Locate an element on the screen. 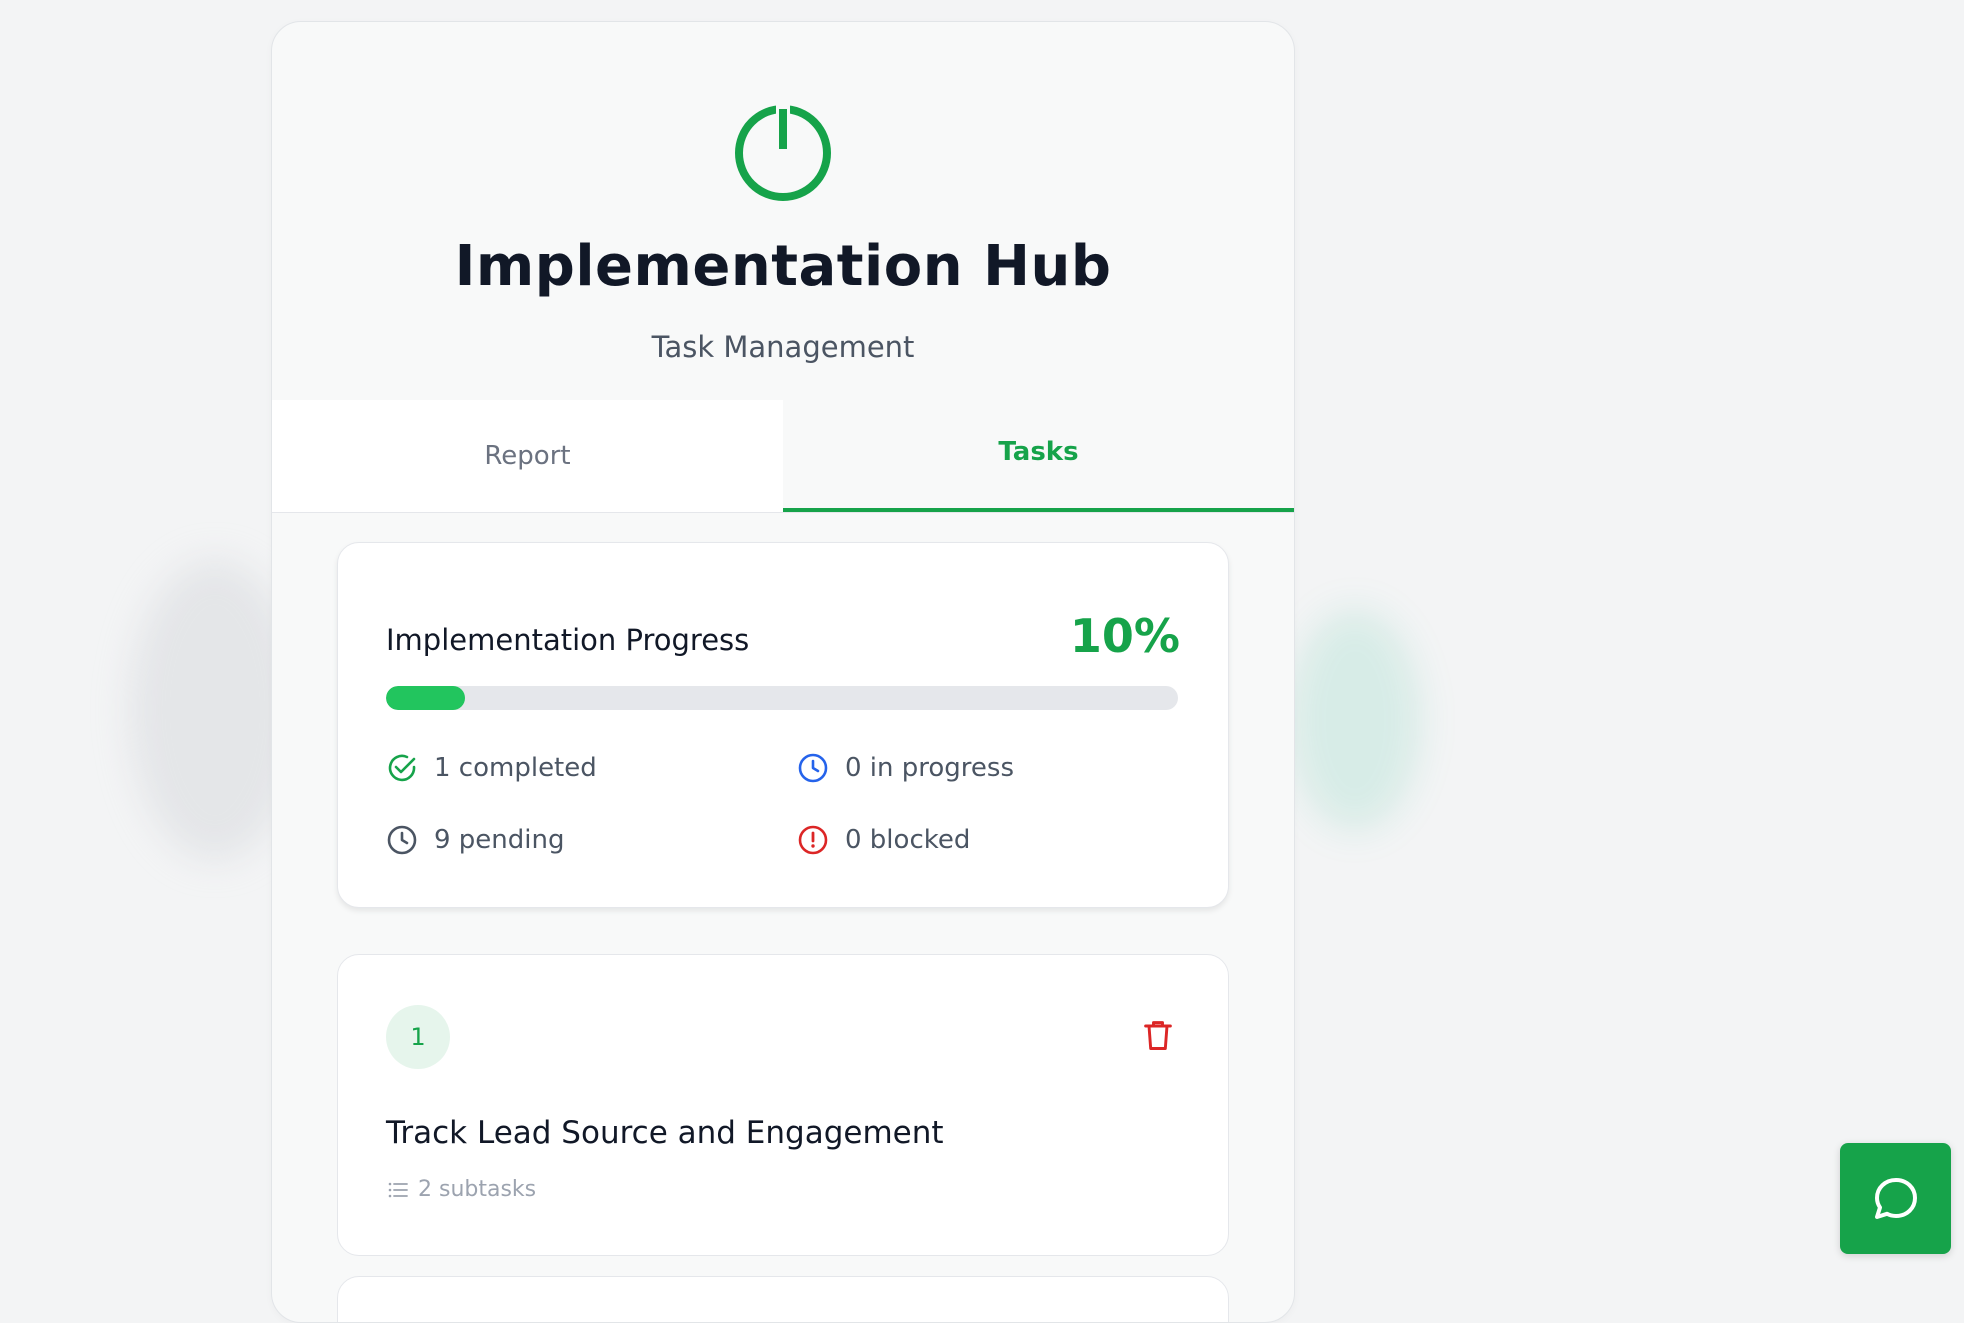 The height and width of the screenshot is (1323, 1964). stat-blocked: 0 blocked is located at coordinates (883, 840).